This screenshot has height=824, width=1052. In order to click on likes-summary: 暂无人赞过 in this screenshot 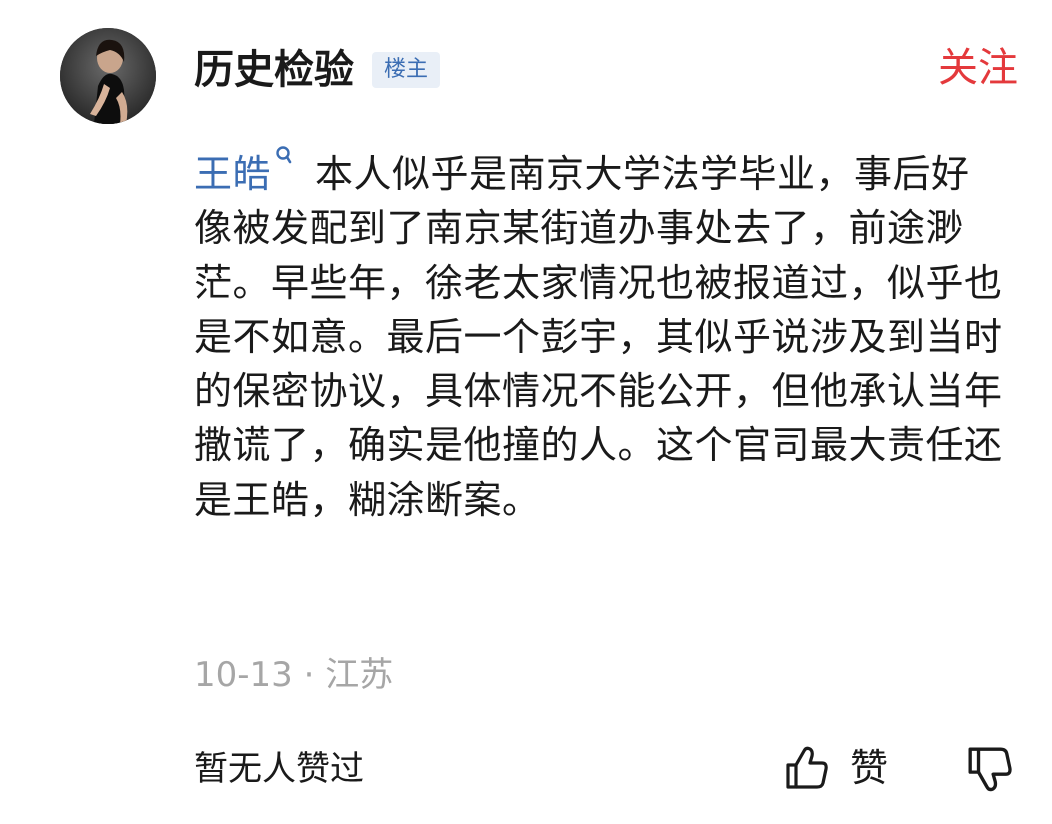, I will do `click(279, 769)`.